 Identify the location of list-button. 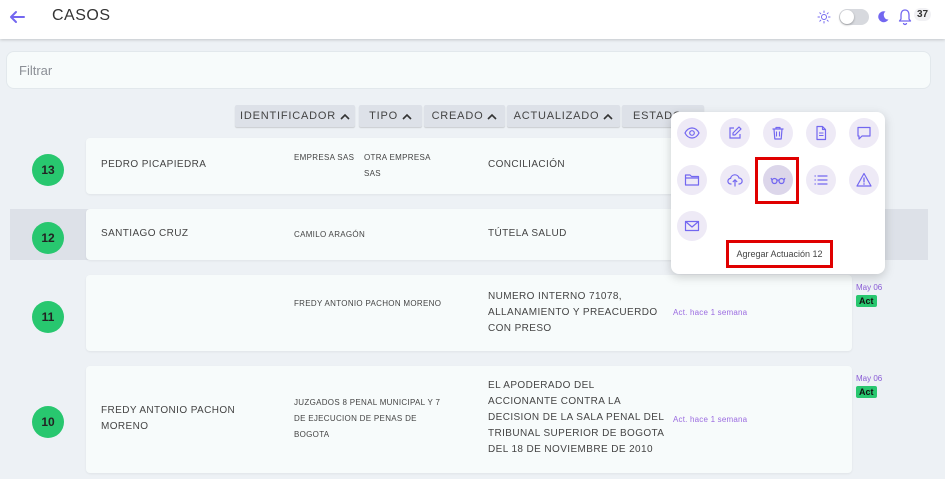
(821, 180).